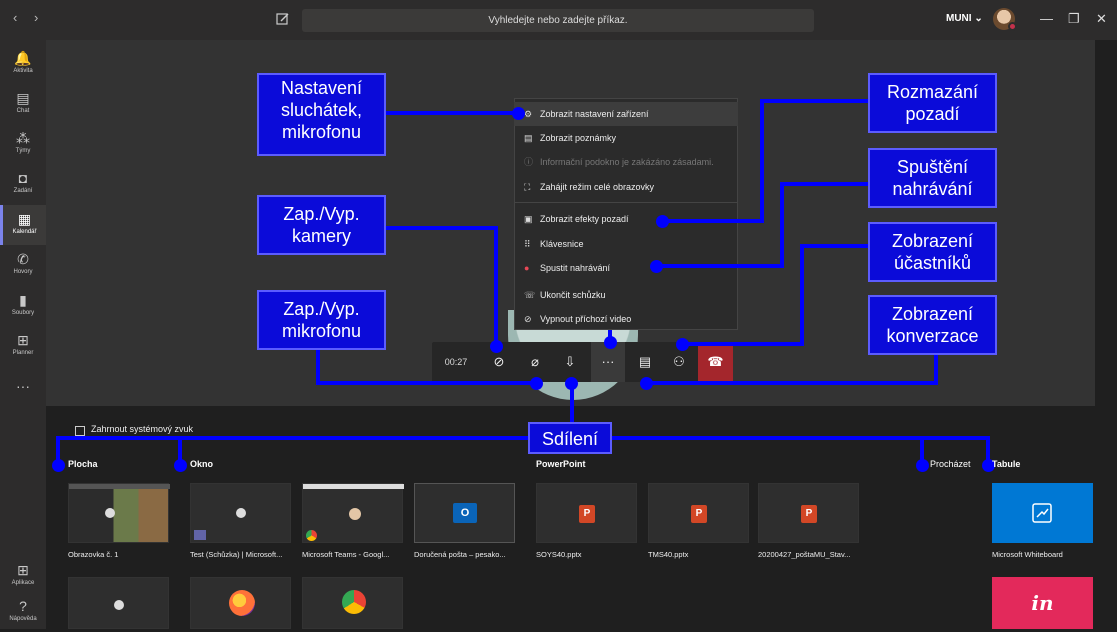 The height and width of the screenshot is (632, 1117). I want to click on menu-item-start-recording: ● Spustit nahrávání, so click(626, 268).